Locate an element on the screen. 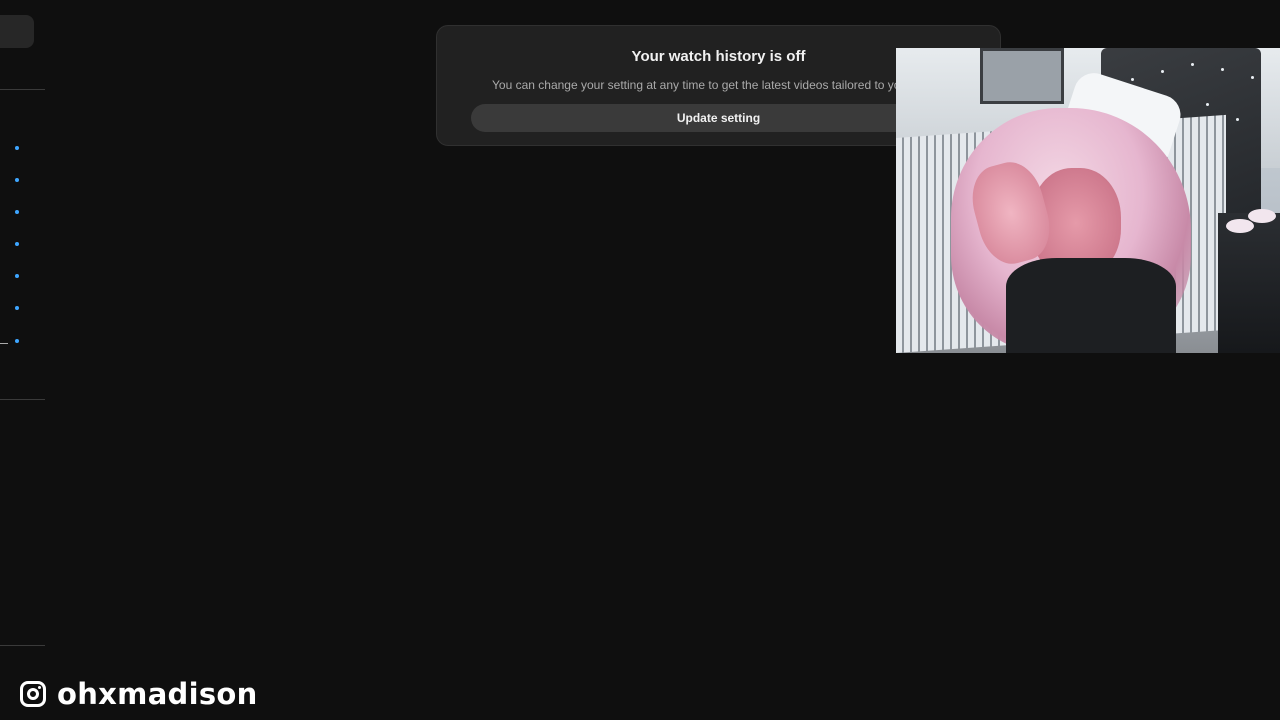 Image resolution: width=1280 pixels, height=720 pixels. instagram-handle: ohxmadison is located at coordinates (157, 694).